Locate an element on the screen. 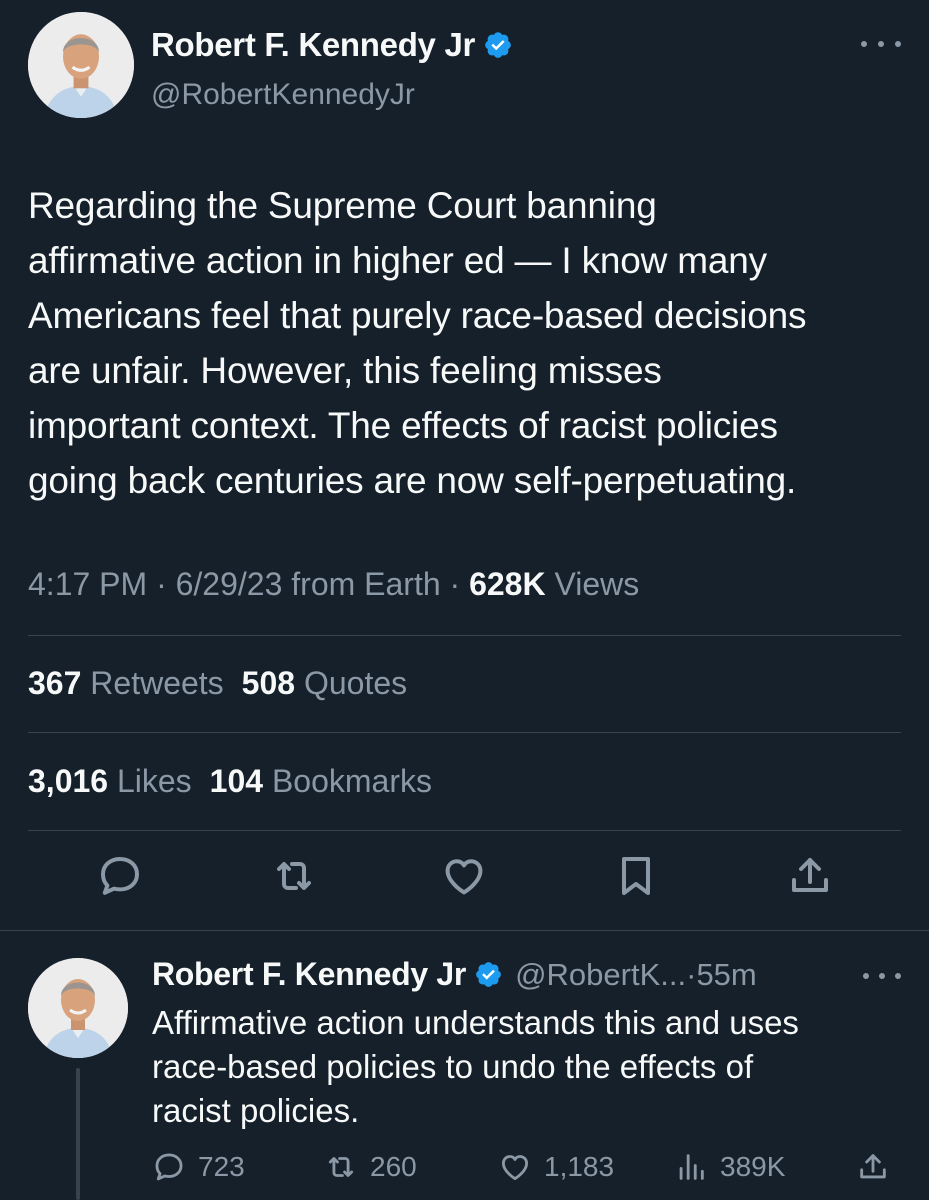 The image size is (929, 1200). tweet-text-line: Regarding the Supreme Court banning is located at coordinates (342, 205).